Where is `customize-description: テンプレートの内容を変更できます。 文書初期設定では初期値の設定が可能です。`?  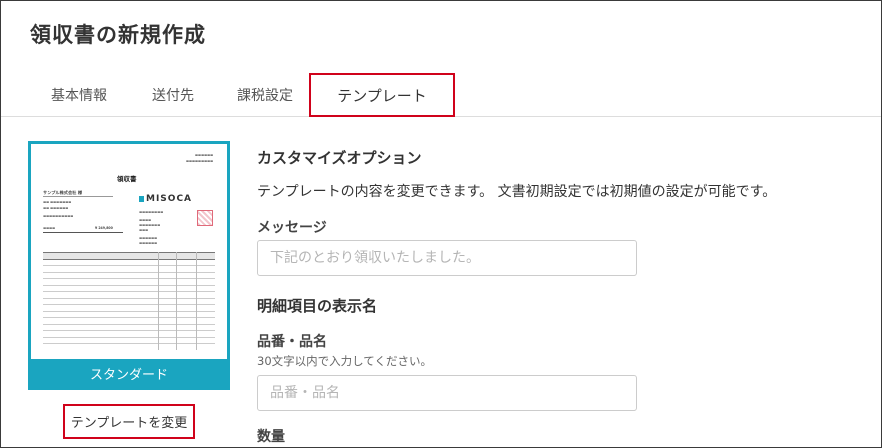 customize-description: テンプレートの内容を変更できます。 文書初期設定では初期値の設定が可能です。 is located at coordinates (517, 192).